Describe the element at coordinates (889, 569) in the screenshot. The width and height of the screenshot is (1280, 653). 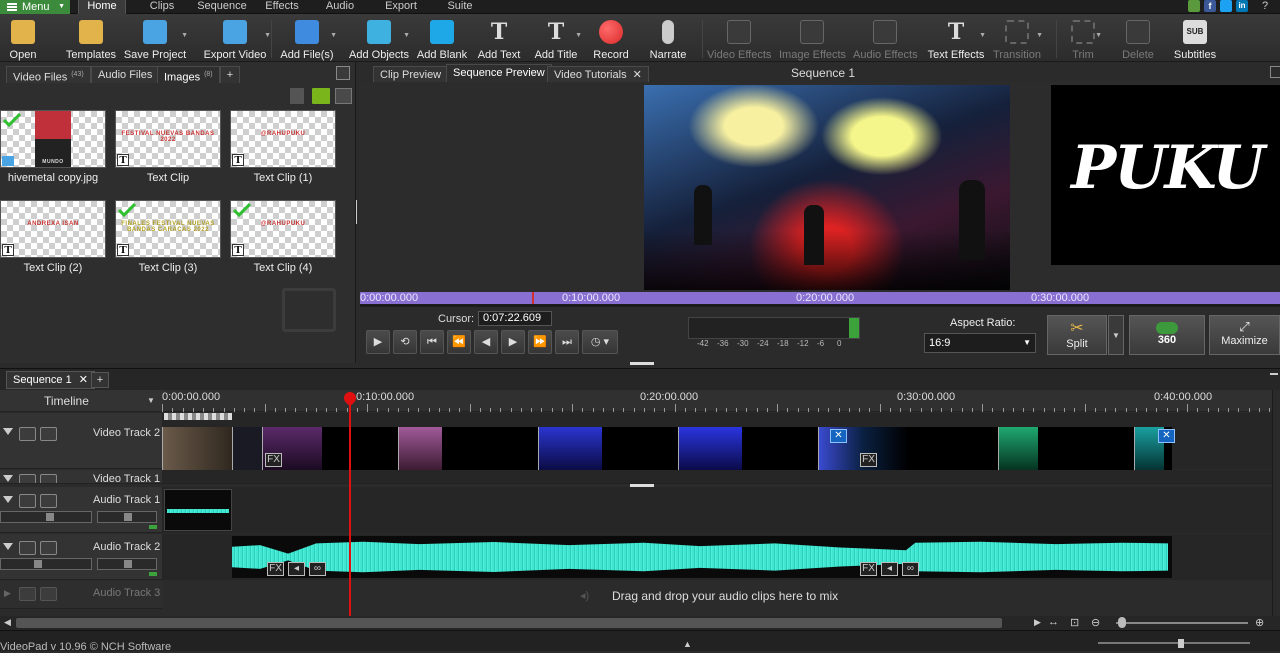
I see `speaker-icon: ◂` at that location.